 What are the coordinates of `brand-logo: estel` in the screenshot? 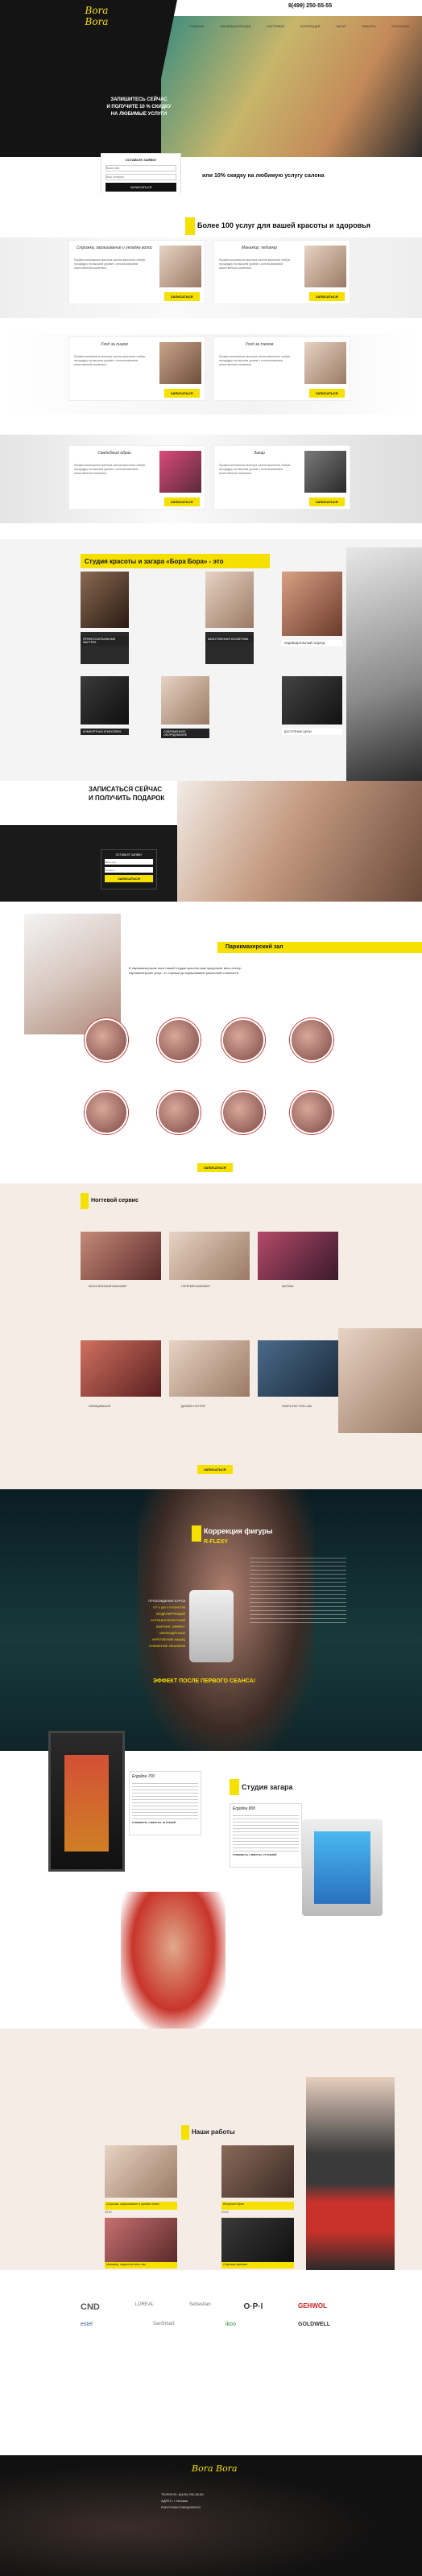 It's located at (87, 2324).